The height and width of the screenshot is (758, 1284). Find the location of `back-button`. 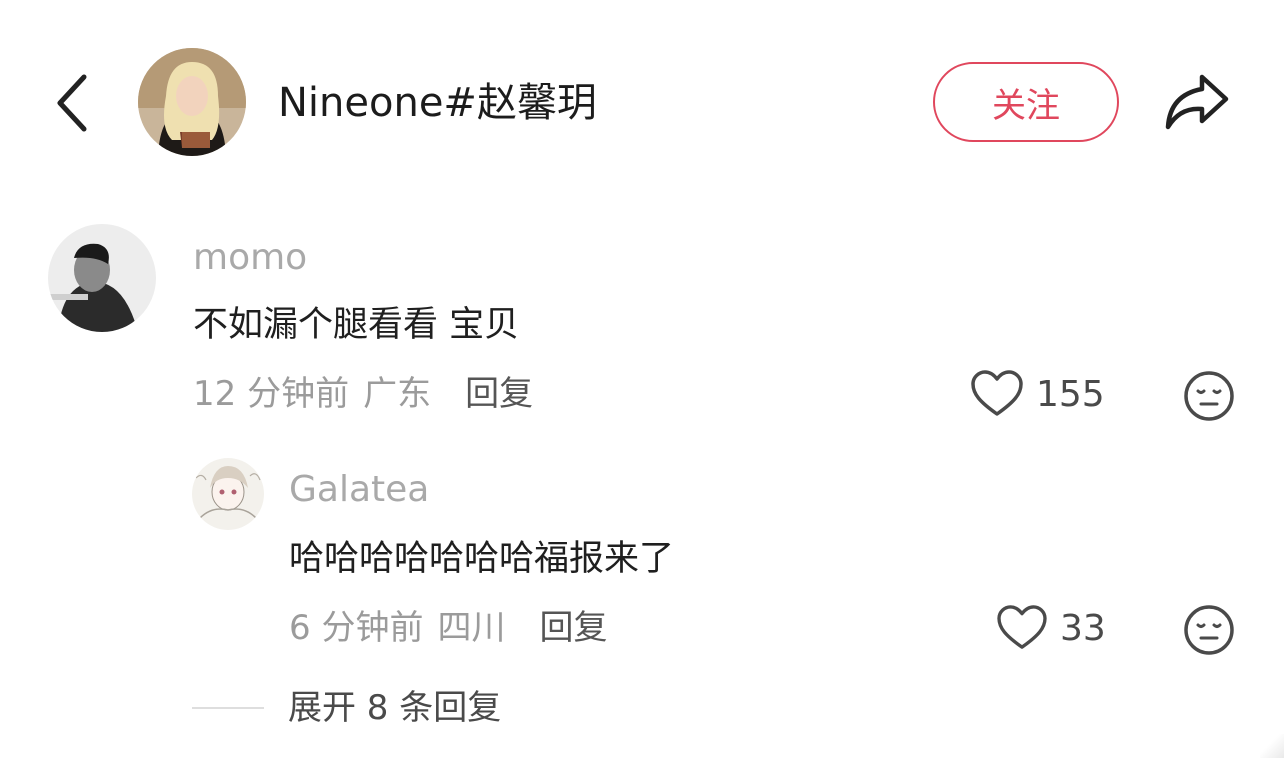

back-button is located at coordinates (72, 103).